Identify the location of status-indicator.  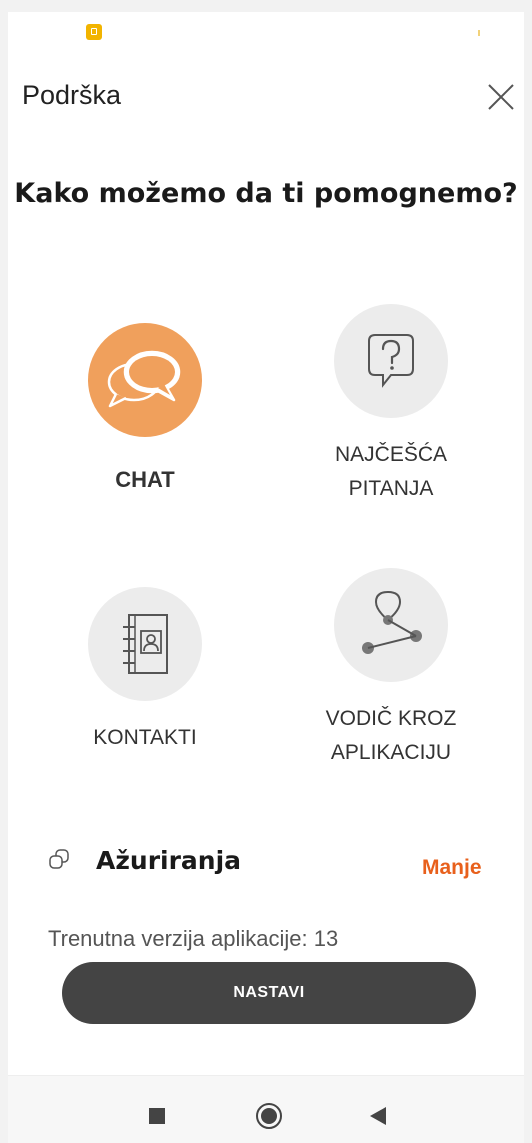
(479, 33).